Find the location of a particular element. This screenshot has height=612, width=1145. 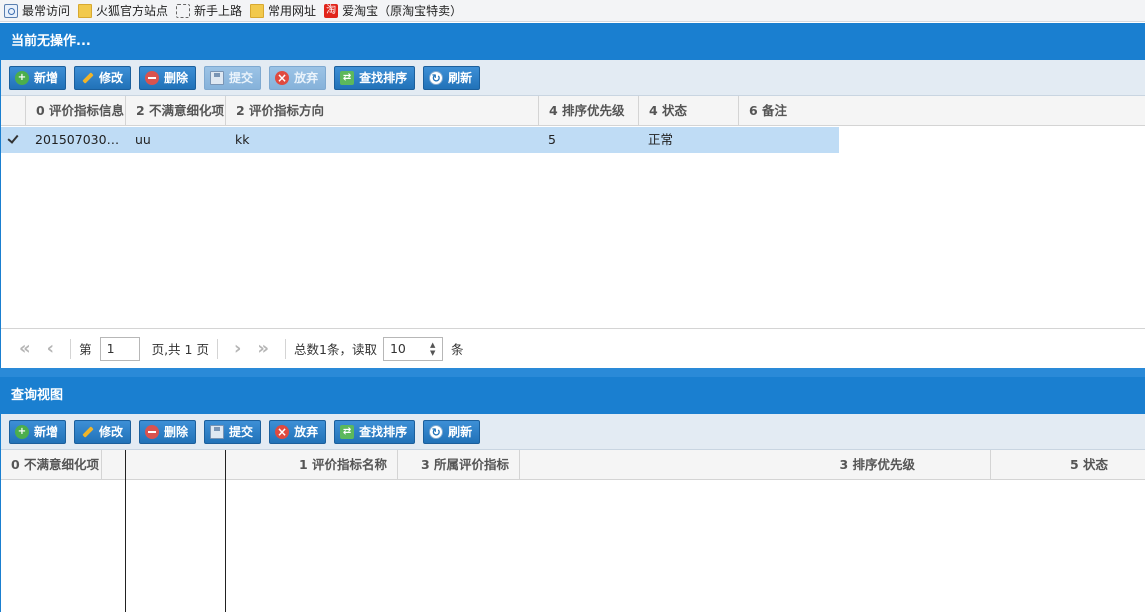

table-cell: 5 is located at coordinates (552, 139).